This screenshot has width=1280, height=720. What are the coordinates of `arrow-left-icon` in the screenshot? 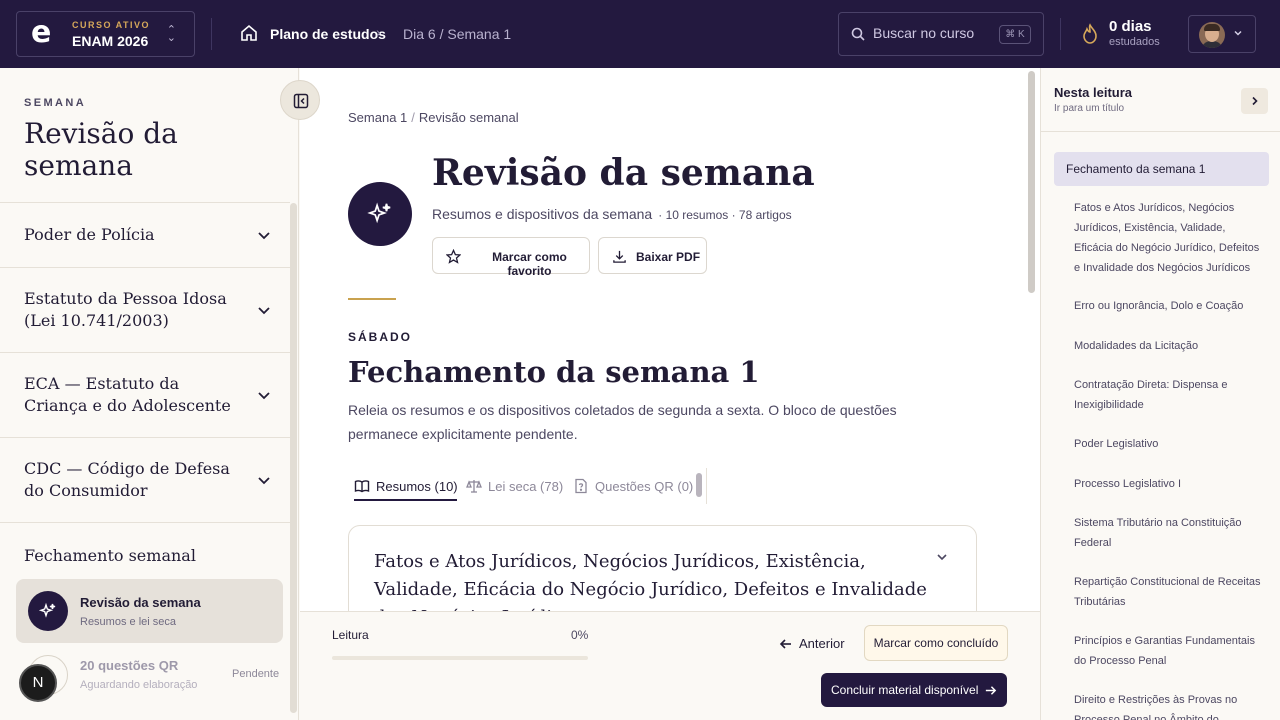 It's located at (785, 644).